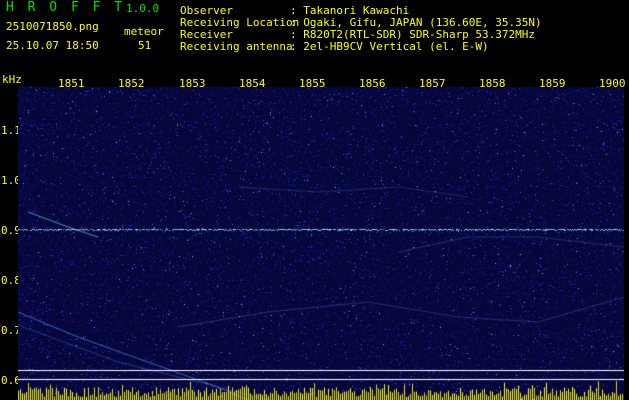 The width and height of the screenshot is (629, 400). What do you see at coordinates (144, 31) in the screenshot?
I see `meteor-label: meteor` at bounding box center [144, 31].